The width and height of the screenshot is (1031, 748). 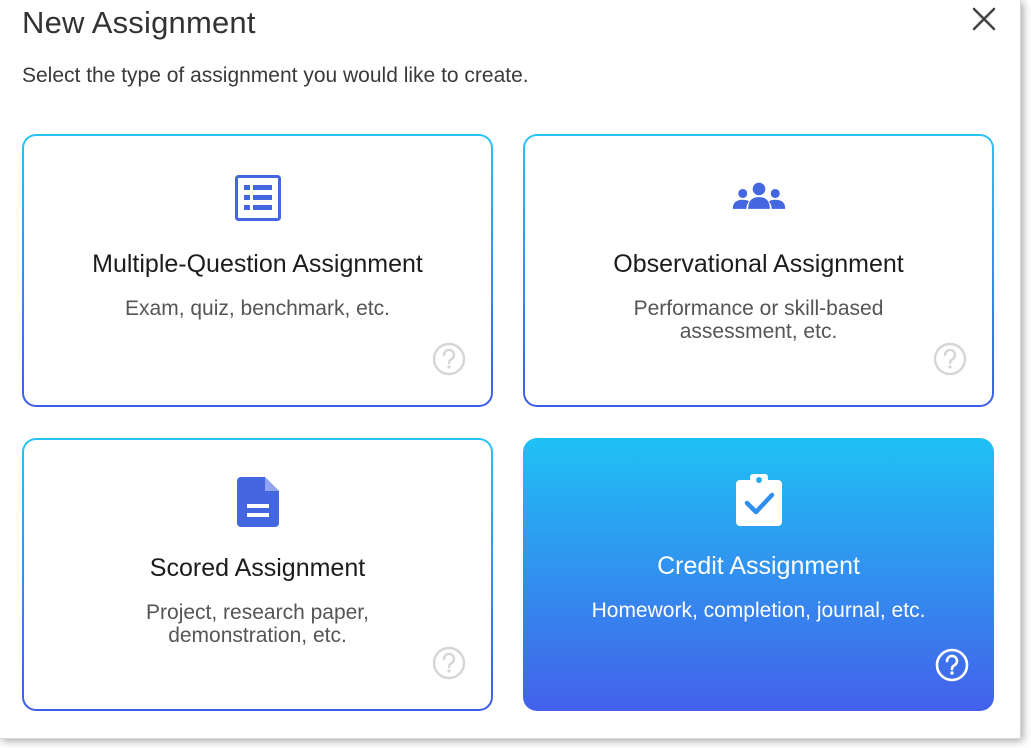 I want to click on close-button, so click(x=984, y=20).